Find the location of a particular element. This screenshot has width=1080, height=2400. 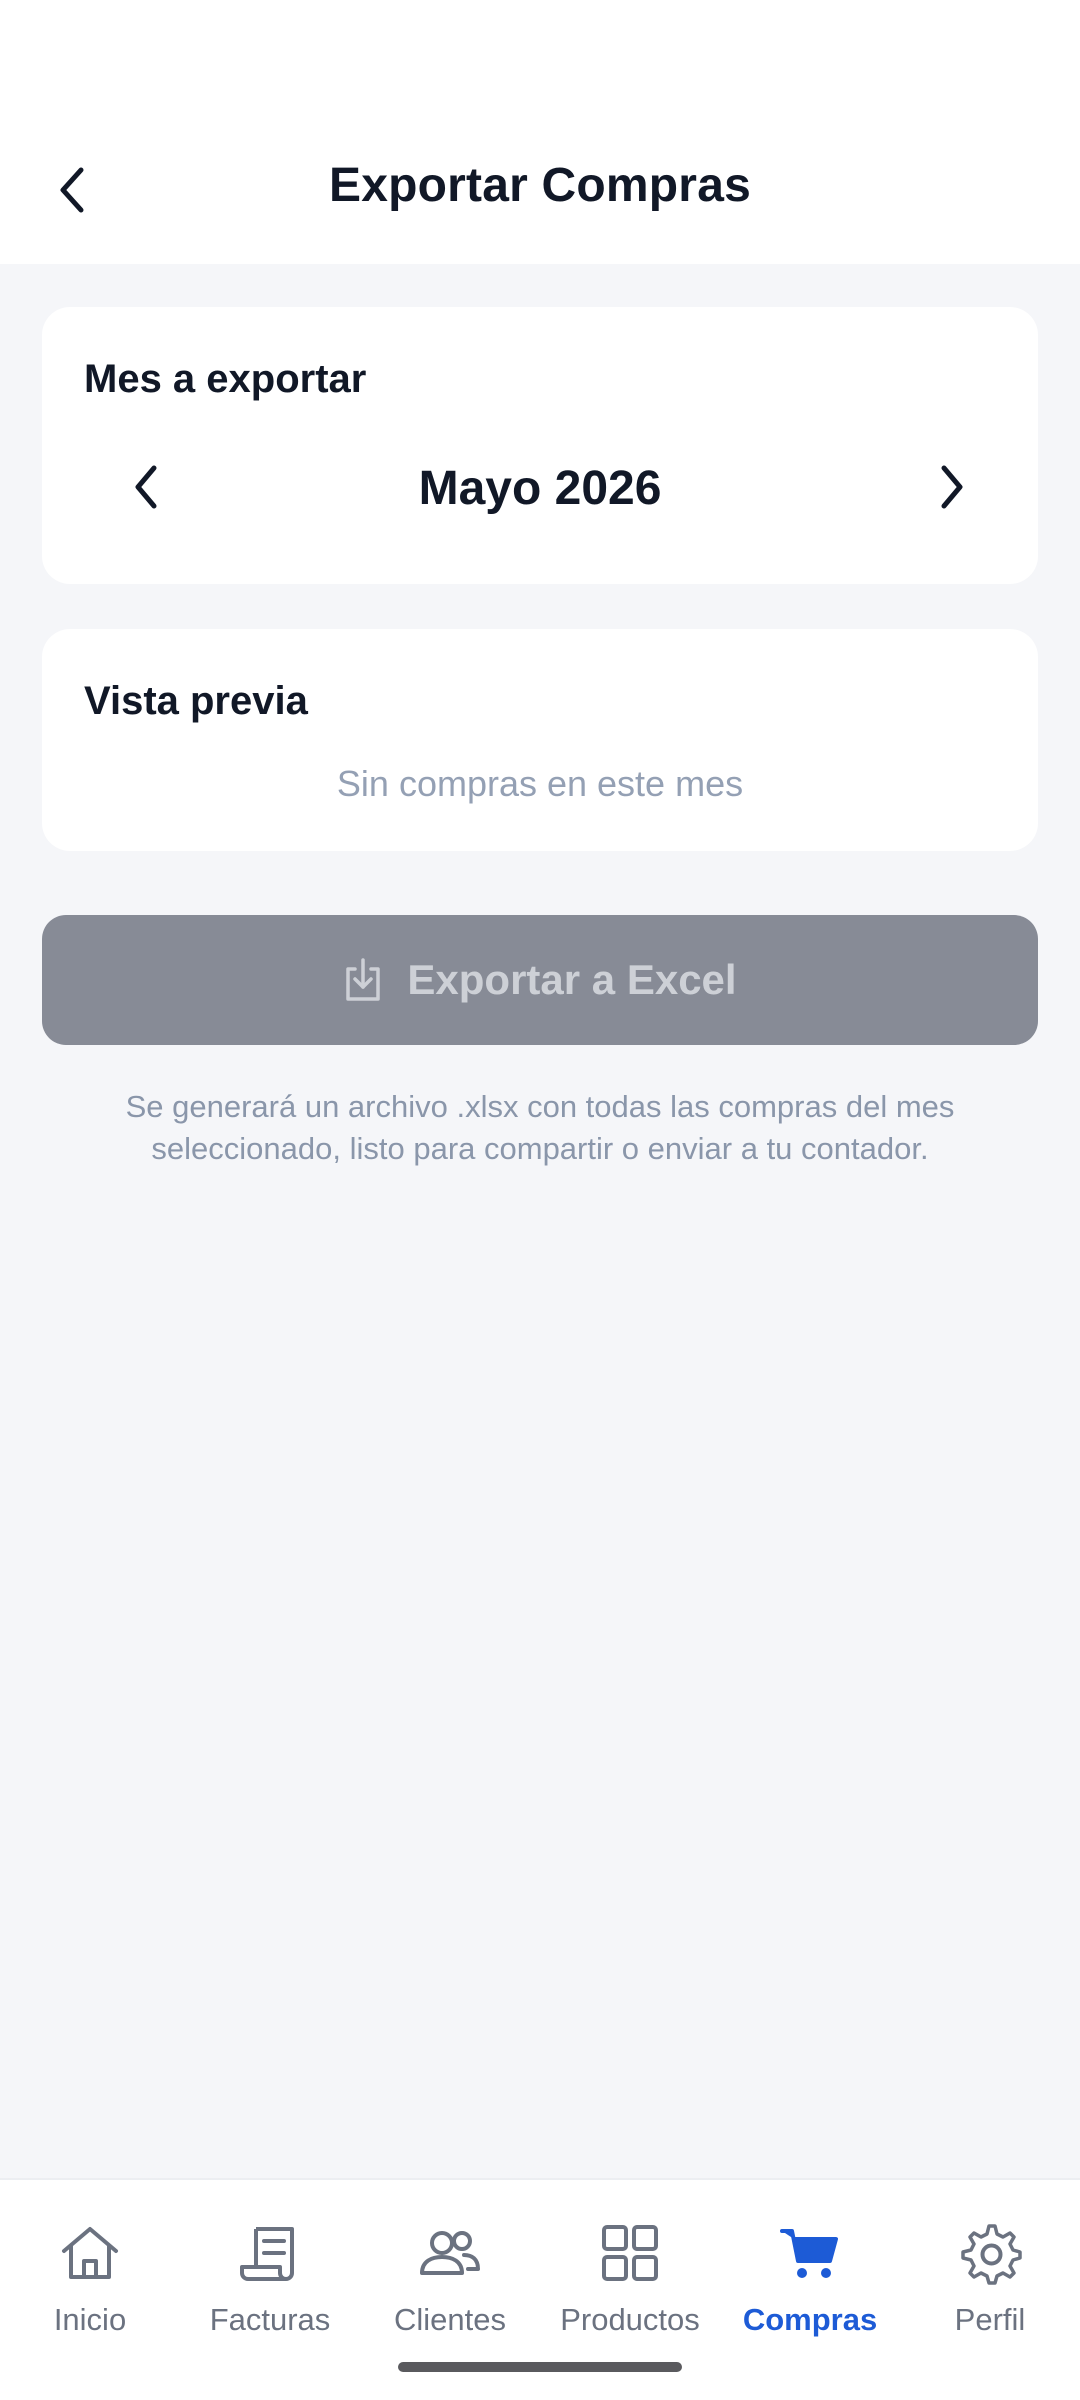

nav-item-productos: Productos is located at coordinates (630, 2283).